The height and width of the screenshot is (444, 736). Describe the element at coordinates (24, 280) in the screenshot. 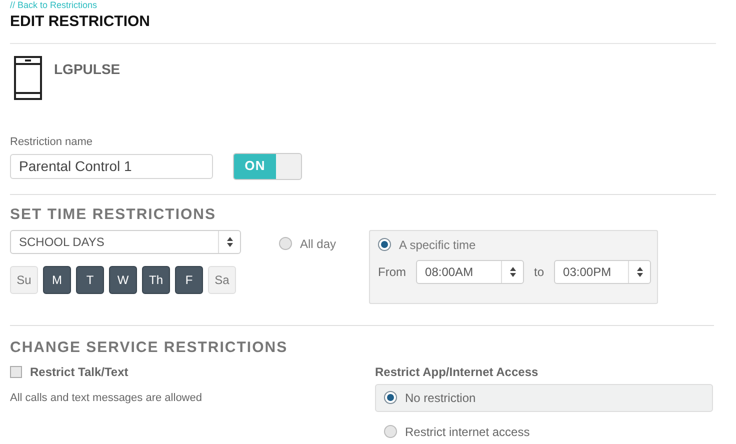

I see `day-toggle: Su` at that location.